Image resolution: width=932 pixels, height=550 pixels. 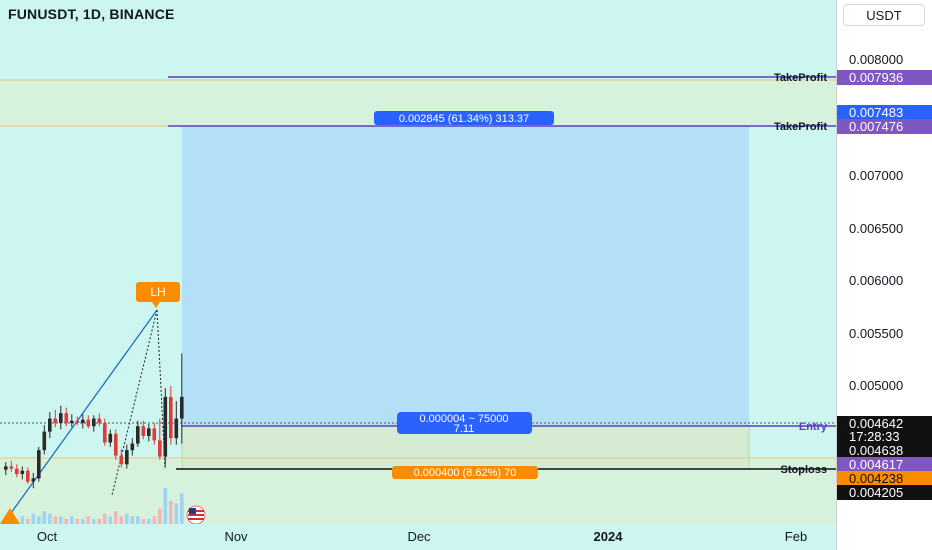 I want to click on symbol-title: FUNUSDT, 1D, BINANCE, so click(x=91, y=14).